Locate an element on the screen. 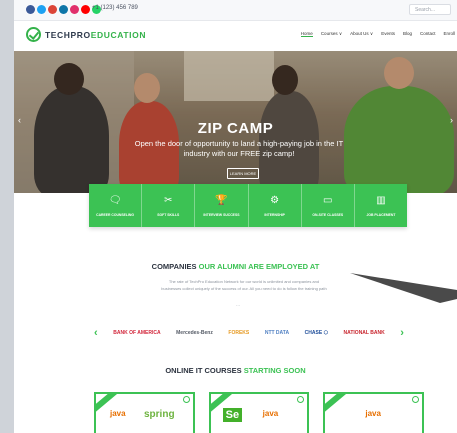 Image resolution: width=457 pixels, height=433 pixels. feature-label: SOFT SKILLS is located at coordinates (168, 214).